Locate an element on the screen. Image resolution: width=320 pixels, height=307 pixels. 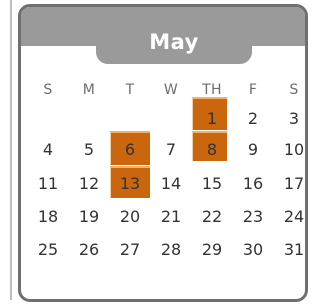
day-15: 15 is located at coordinates (212, 183).